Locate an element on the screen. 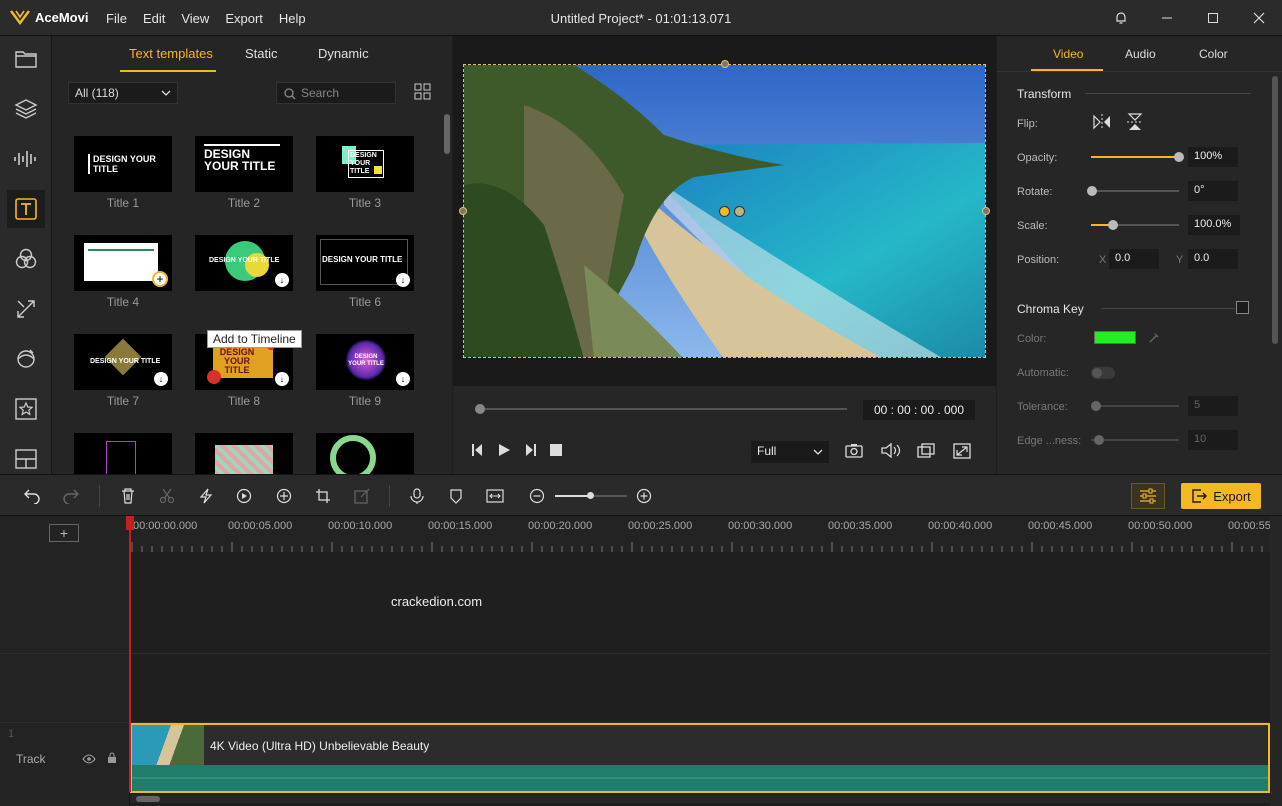 This screenshot has height=806, width=1282. opacity-slider-knob is located at coordinates (1179, 157).